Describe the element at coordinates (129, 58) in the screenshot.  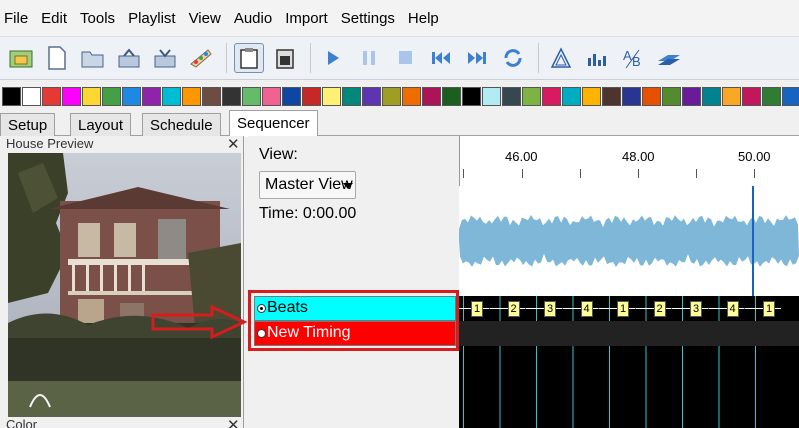
I see `save-button` at that location.